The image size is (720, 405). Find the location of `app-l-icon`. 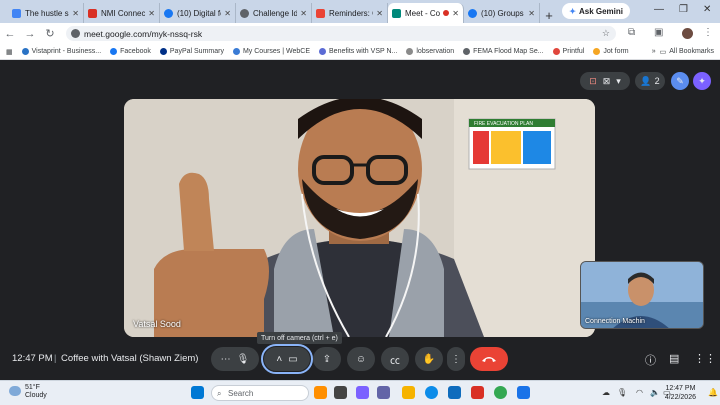

app-l-icon is located at coordinates (477, 392).